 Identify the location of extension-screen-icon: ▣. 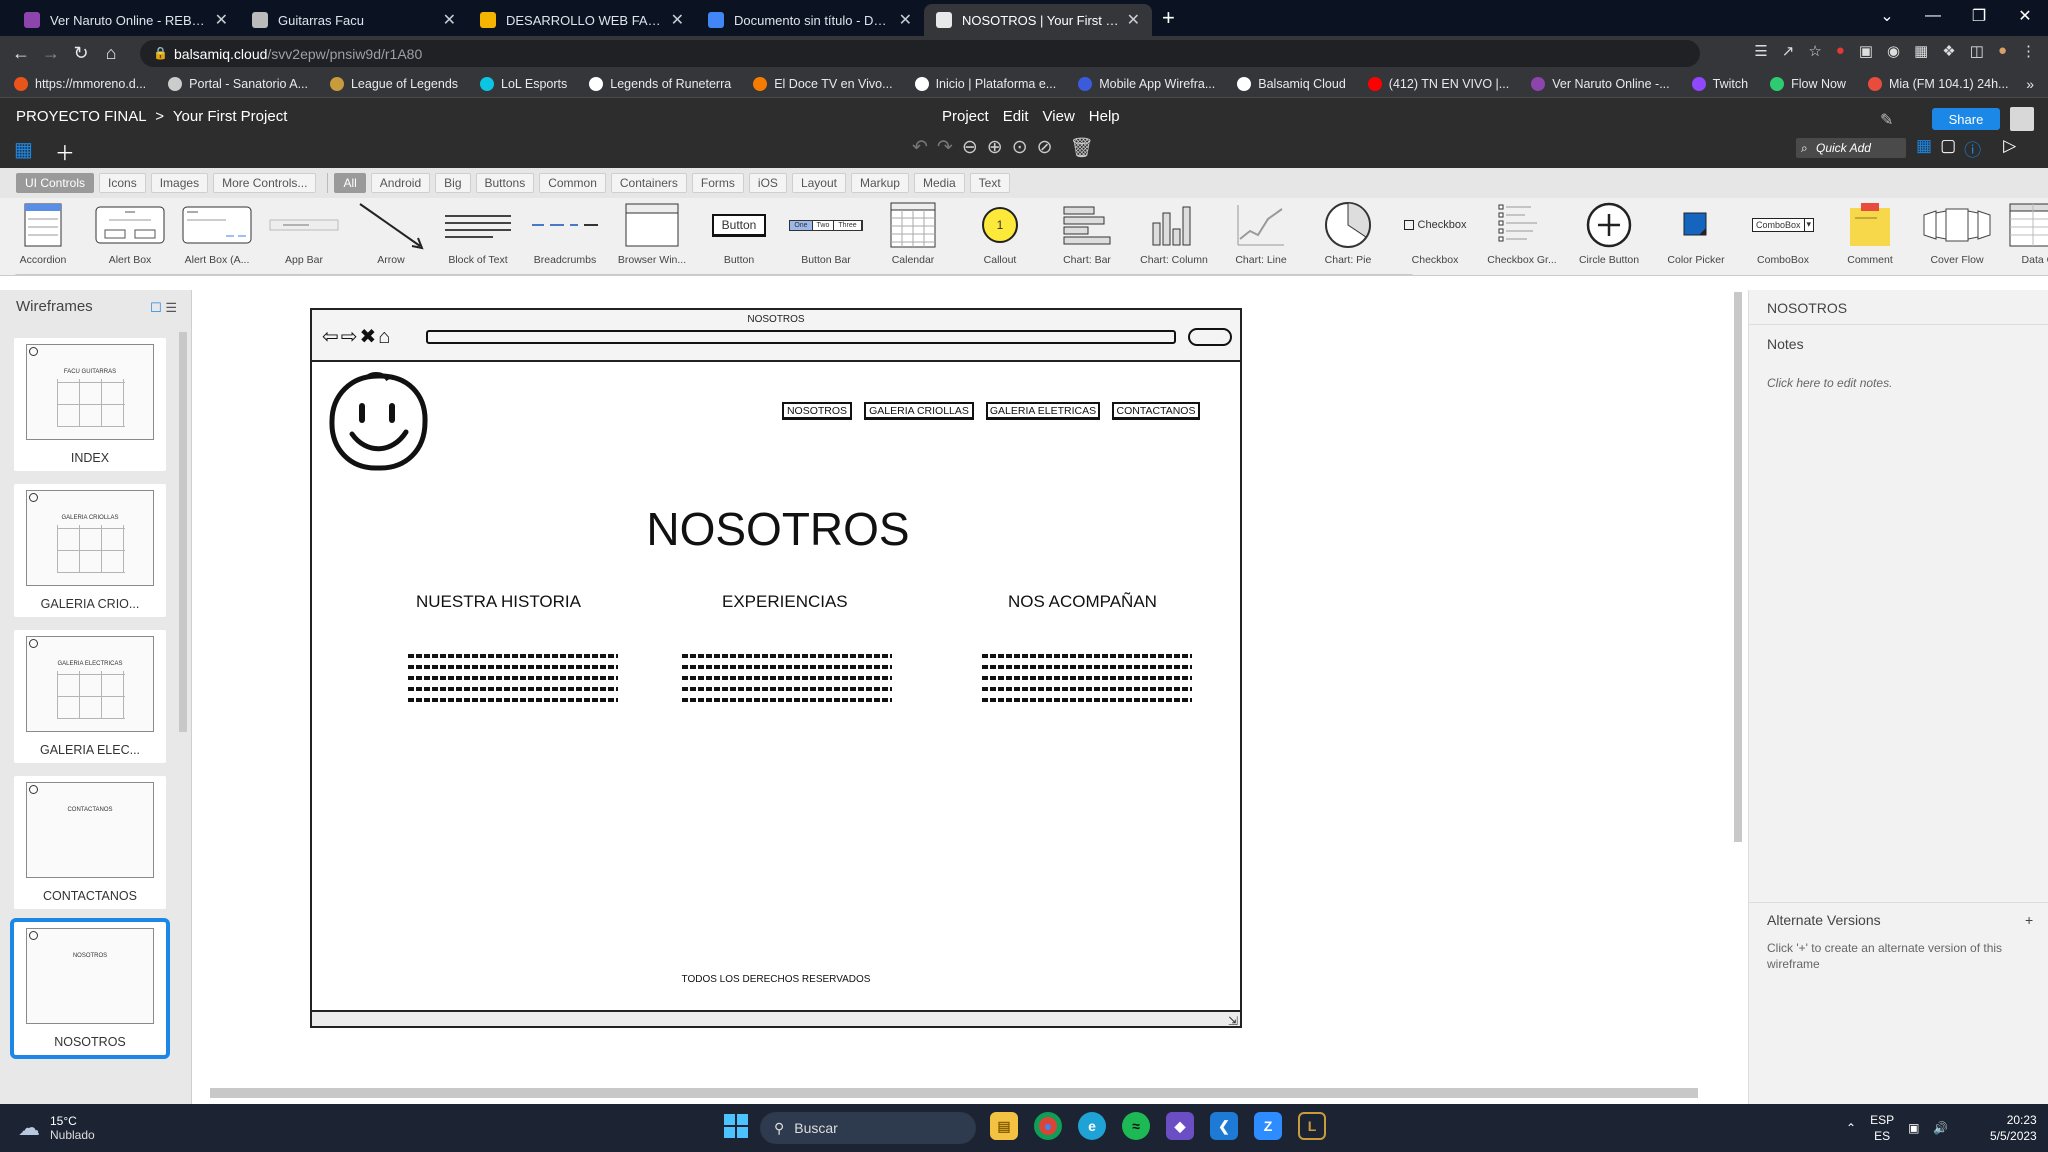
(1866, 51).